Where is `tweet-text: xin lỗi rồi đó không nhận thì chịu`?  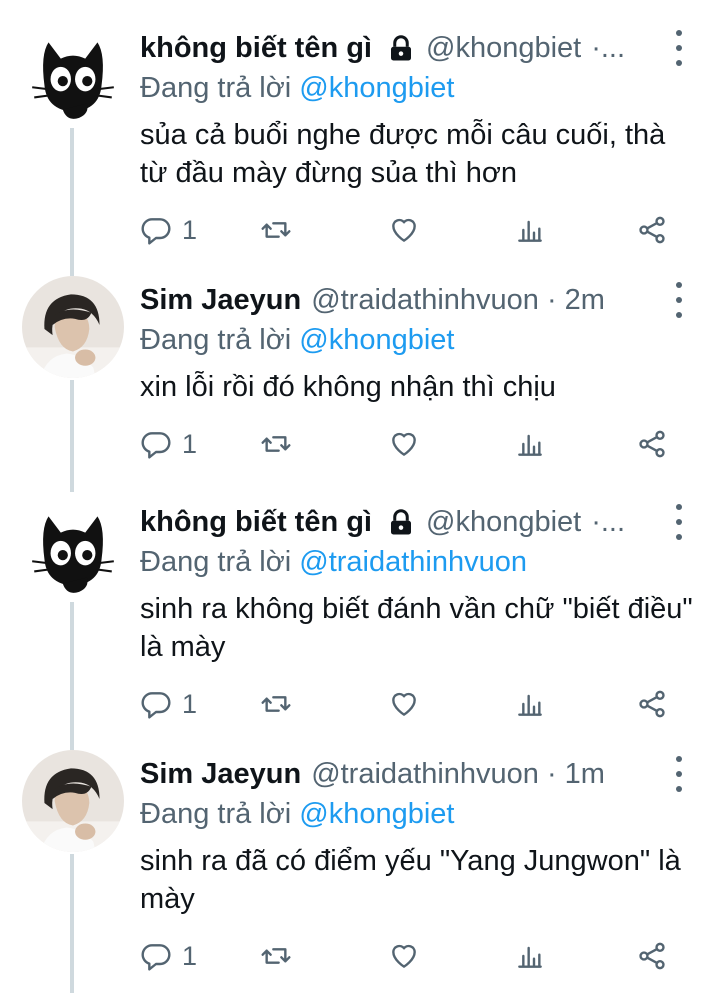
tweet-text: xin lỗi rồi đó không nhận thì chịu is located at coordinates (348, 387).